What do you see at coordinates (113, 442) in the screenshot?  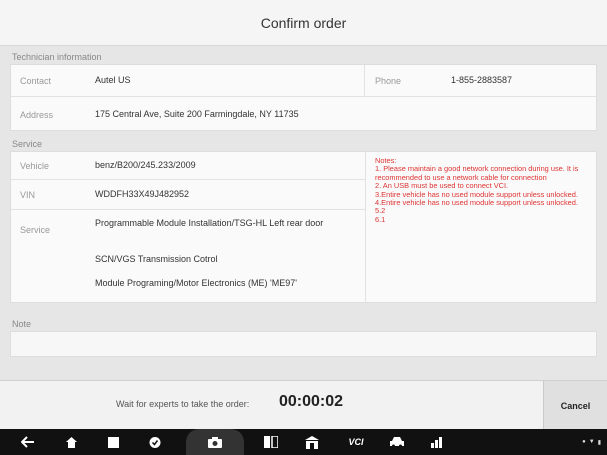 I see `recent-apps-icon` at bounding box center [113, 442].